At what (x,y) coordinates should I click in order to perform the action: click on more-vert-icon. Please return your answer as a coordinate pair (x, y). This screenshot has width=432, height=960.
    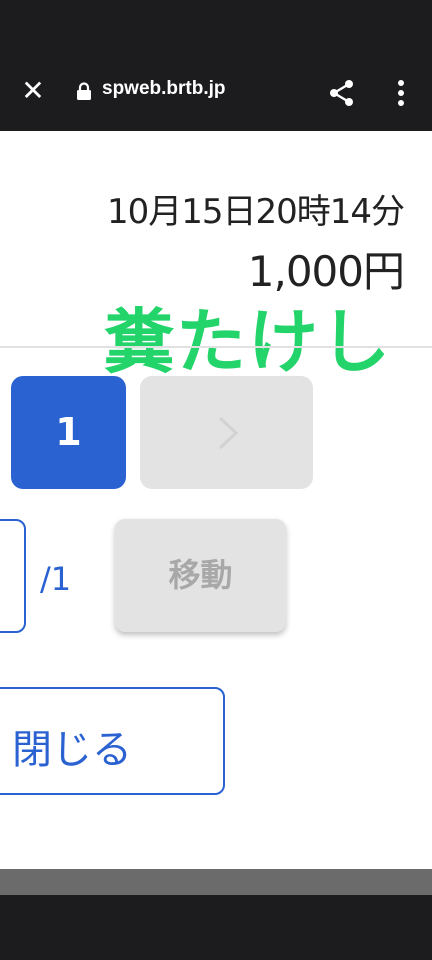
    Looking at the image, I should click on (401, 93).